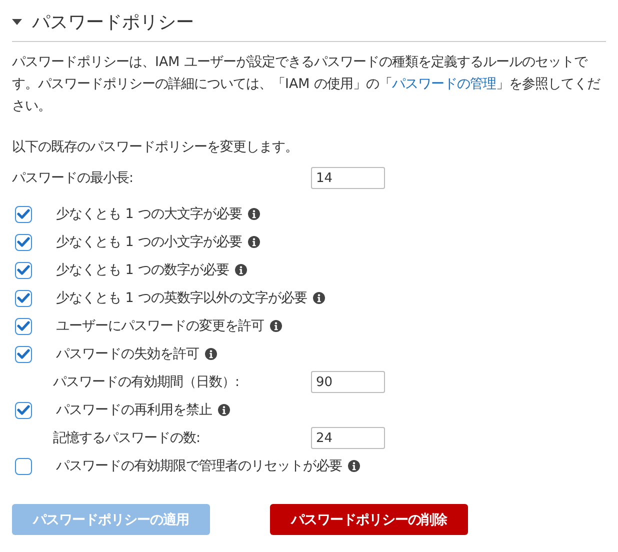 This screenshot has width=618, height=552. Describe the element at coordinates (149, 242) in the screenshot. I see `checkbox-label: 少なくとも 1 つの小文字が必要` at that location.